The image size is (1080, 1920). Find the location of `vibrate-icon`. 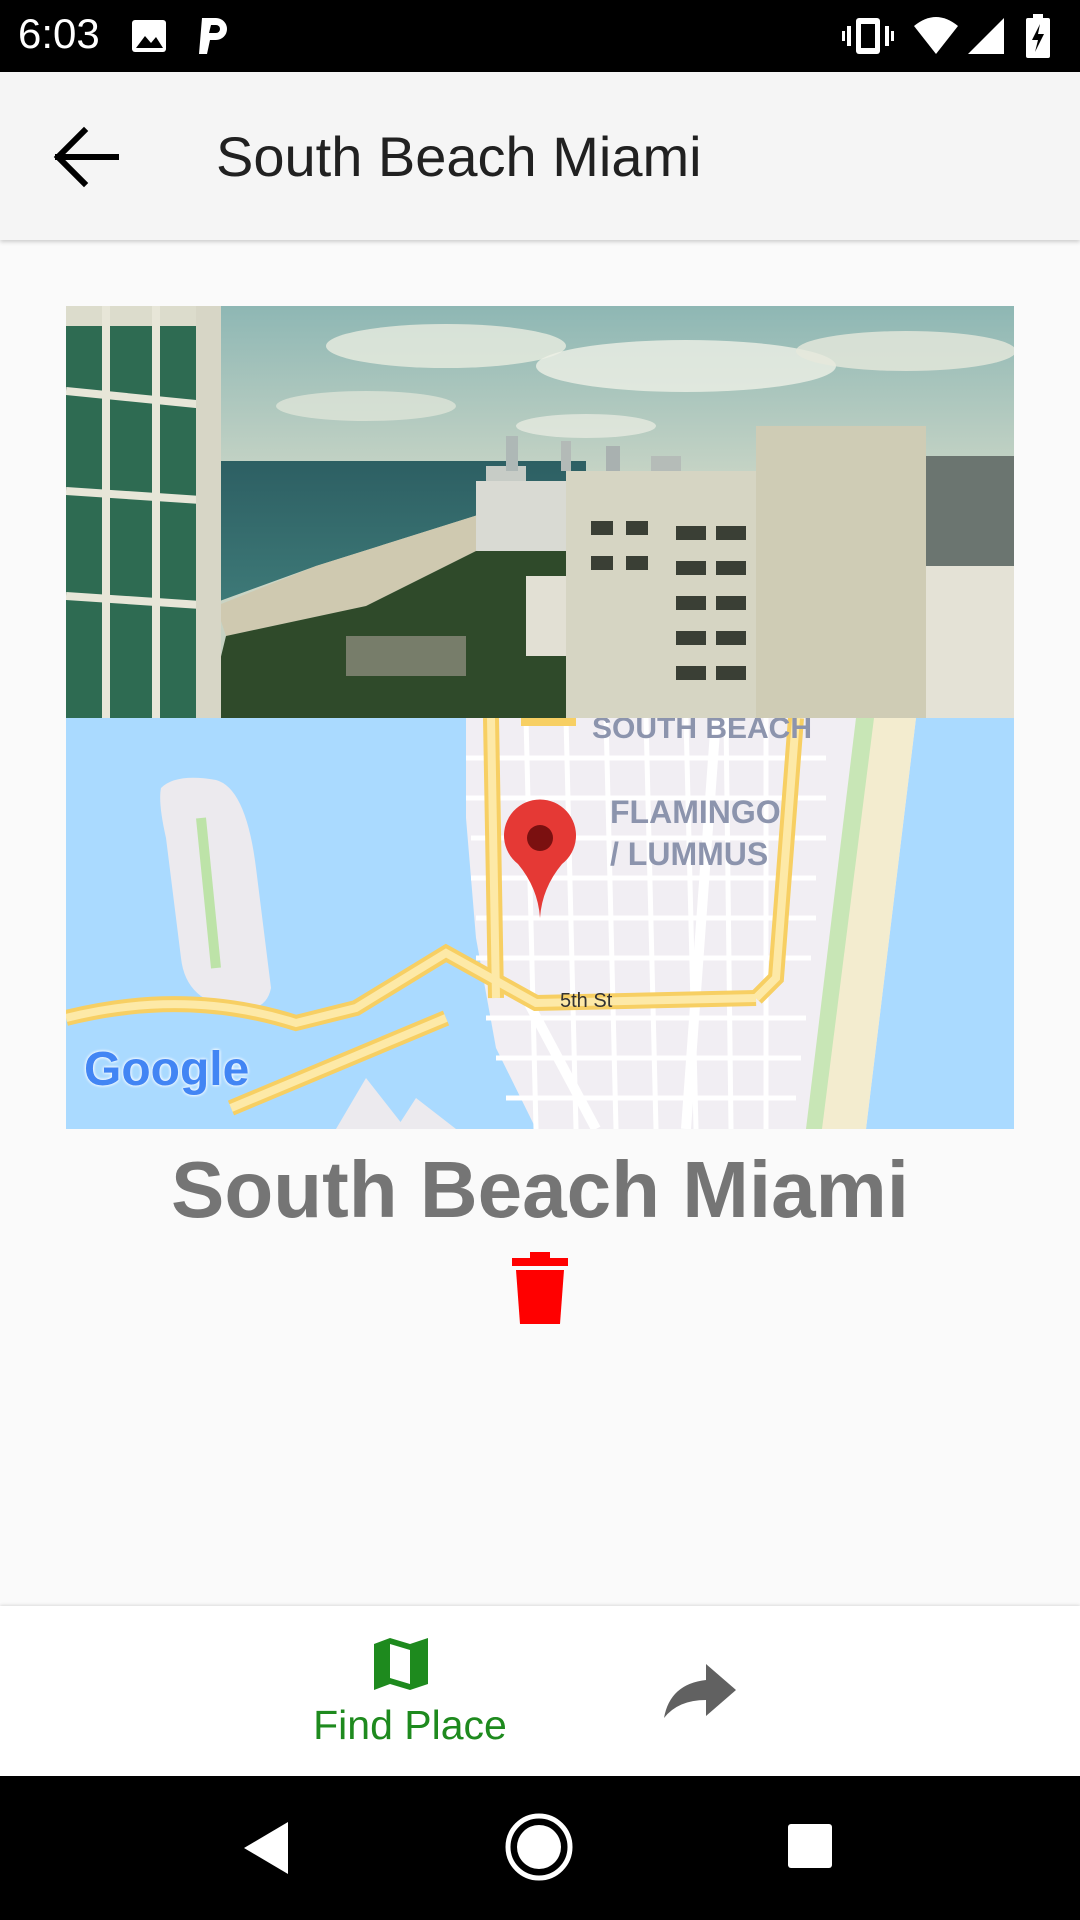

vibrate-icon is located at coordinates (868, 36).